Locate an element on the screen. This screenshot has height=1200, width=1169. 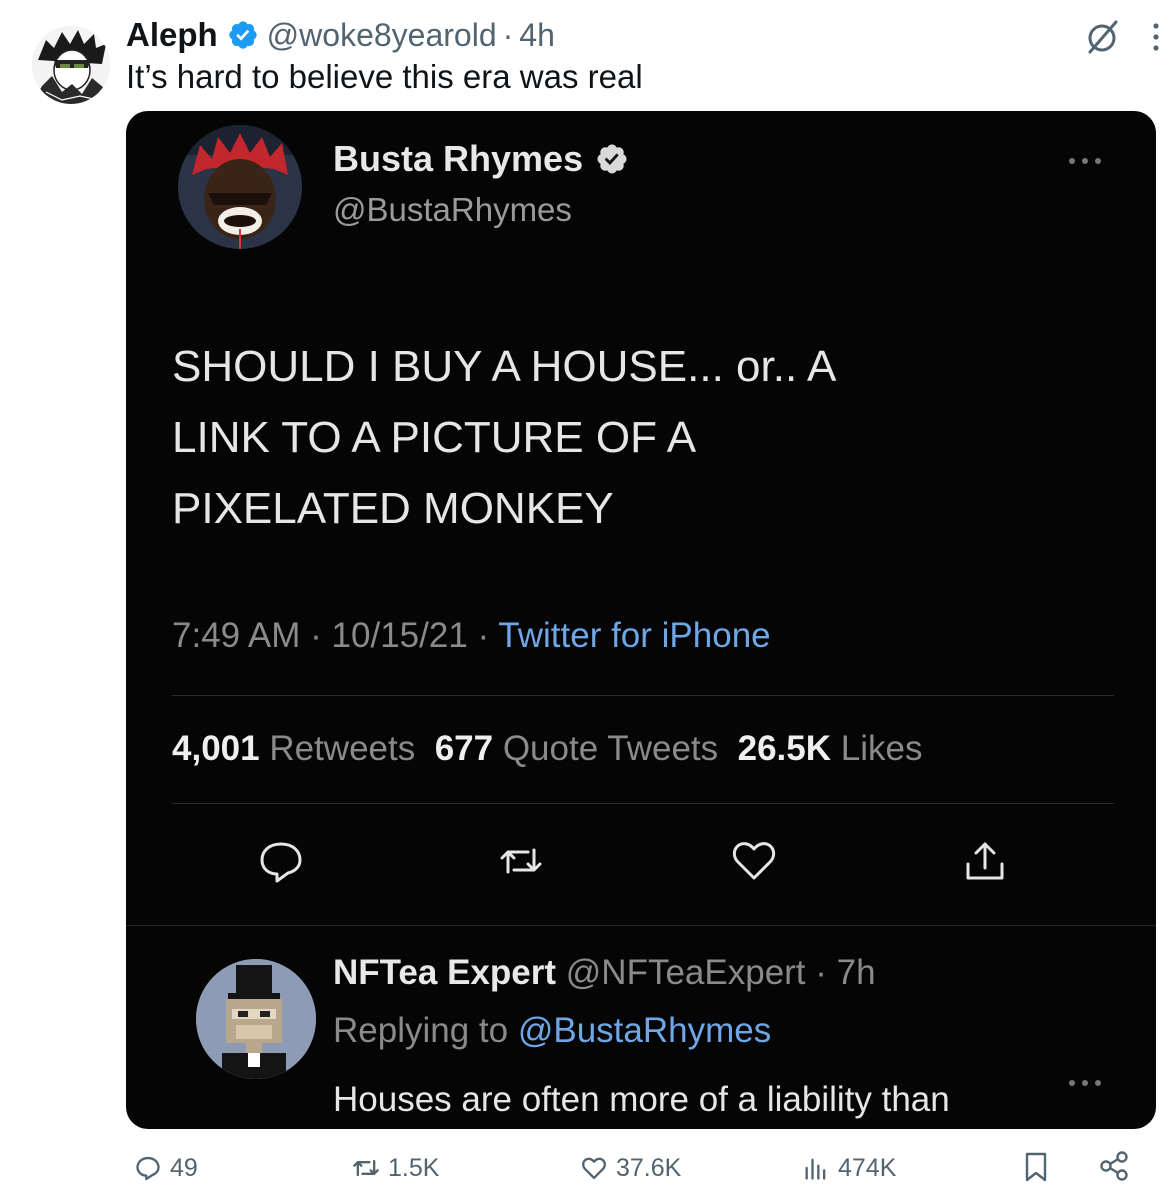
author-line: Aleph @woke8yearold · 4h is located at coordinates (340, 35).